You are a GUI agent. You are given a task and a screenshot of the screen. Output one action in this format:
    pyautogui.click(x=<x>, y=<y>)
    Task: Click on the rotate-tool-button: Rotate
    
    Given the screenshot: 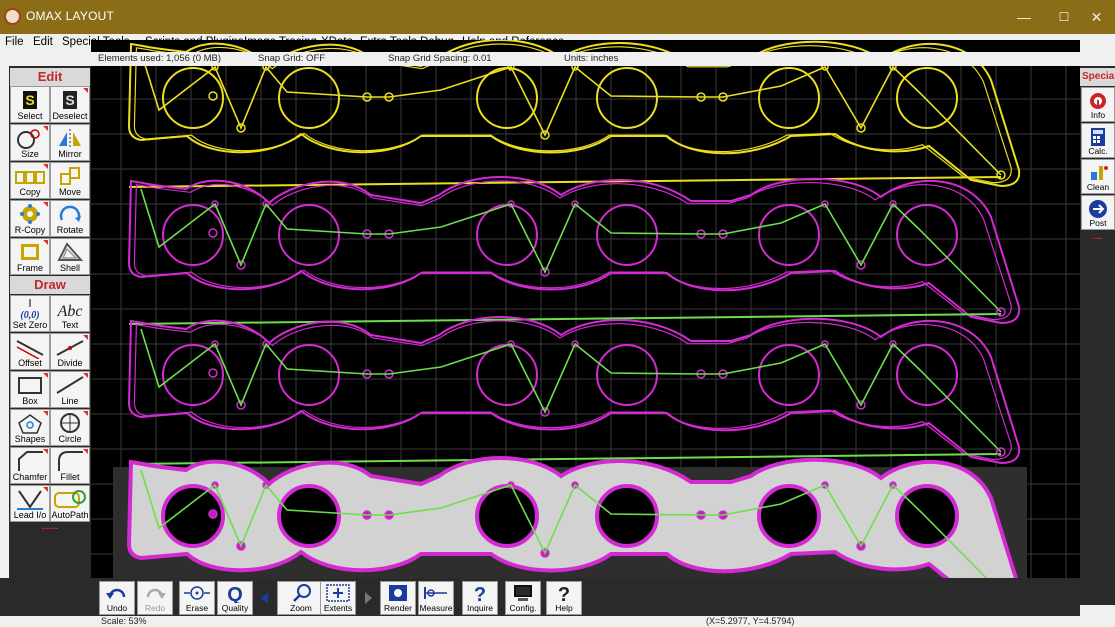 What is the action you would take?
    pyautogui.click(x=70, y=218)
    